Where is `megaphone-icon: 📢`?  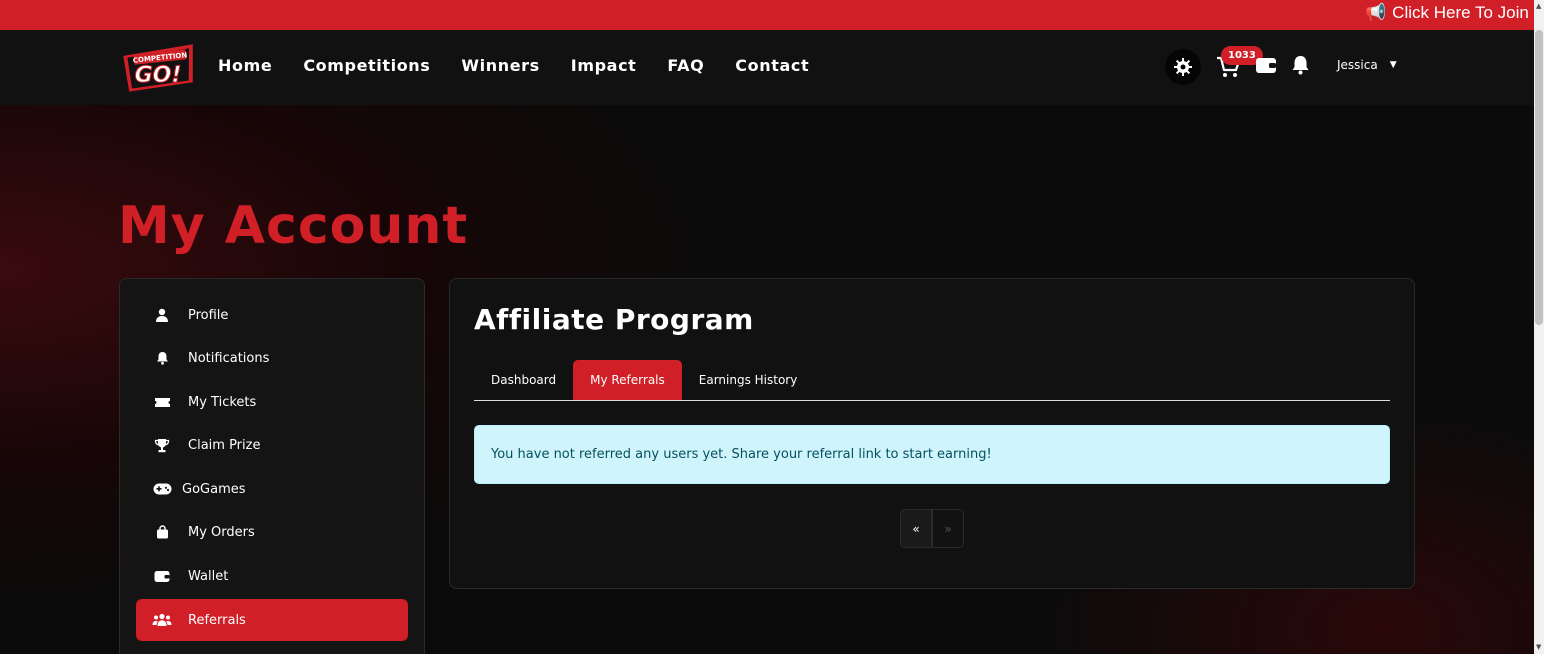
megaphone-icon: 📢 is located at coordinates (1376, 12).